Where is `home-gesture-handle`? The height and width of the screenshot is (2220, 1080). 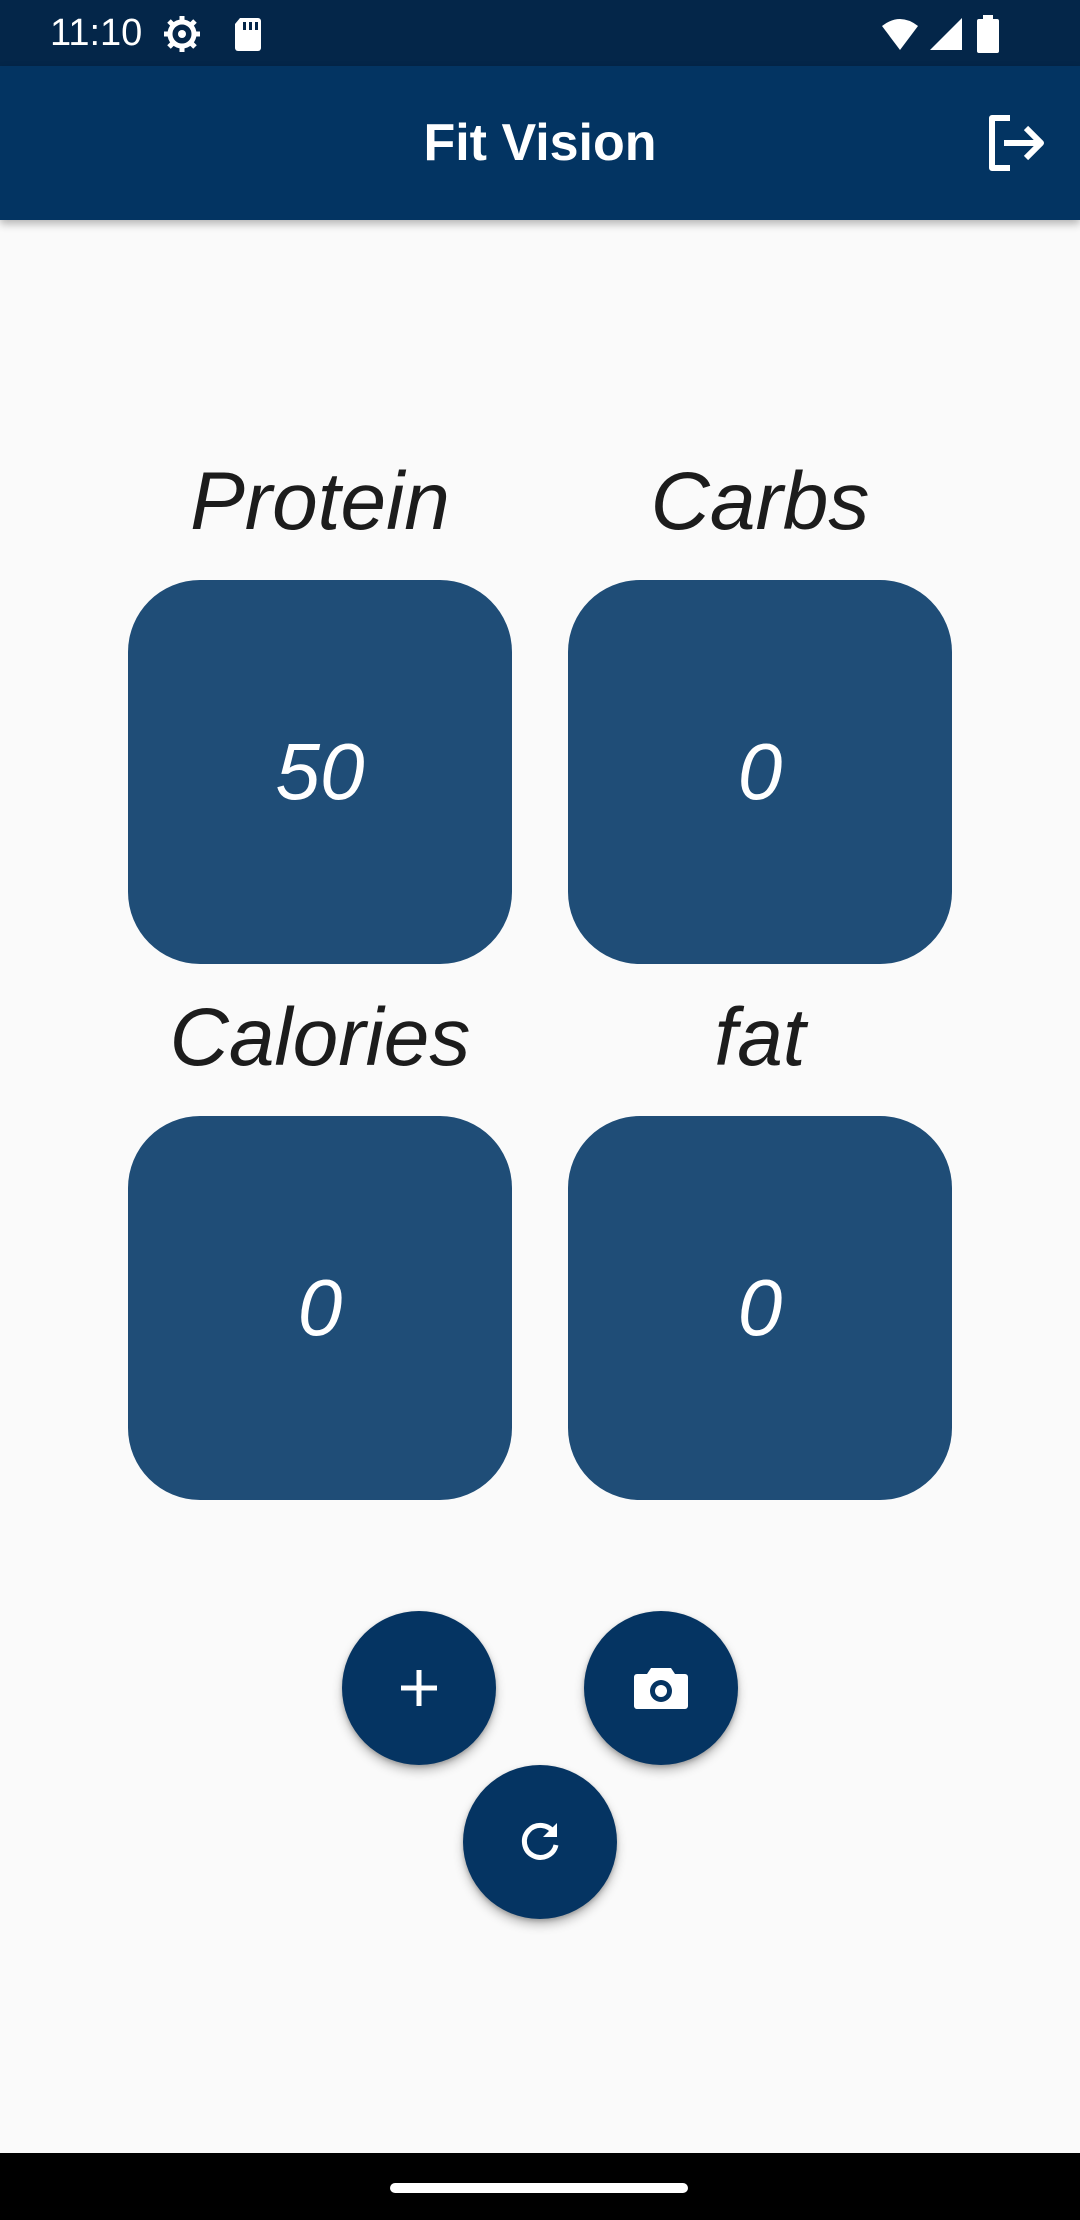 home-gesture-handle is located at coordinates (539, 2188).